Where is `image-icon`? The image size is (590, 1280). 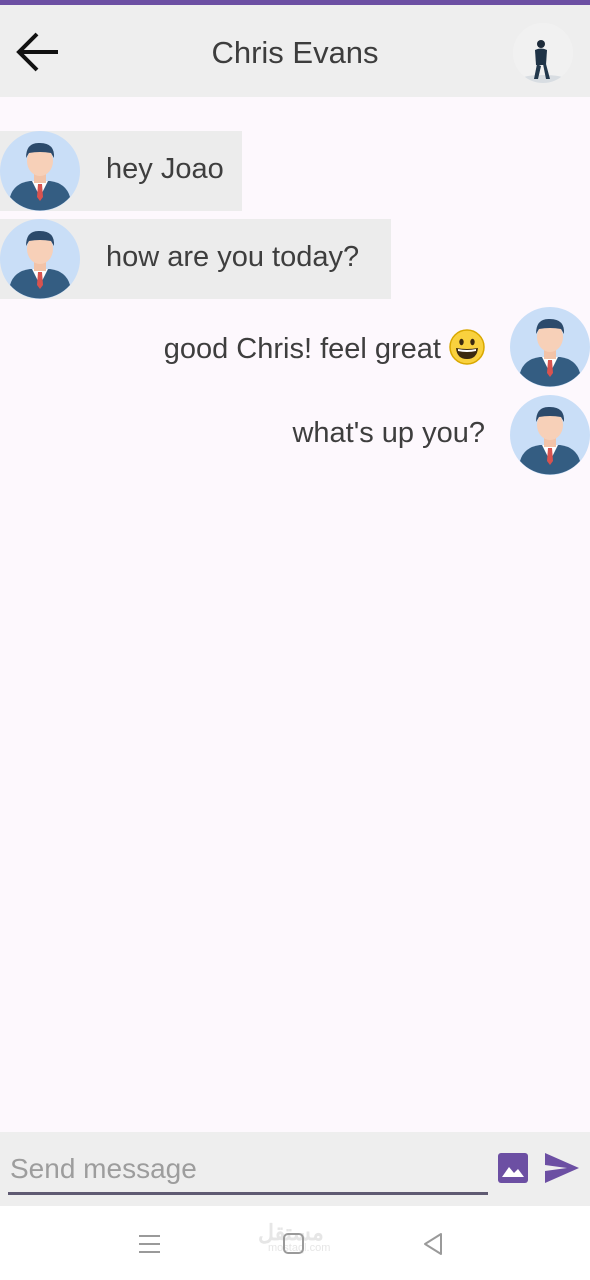 image-icon is located at coordinates (513, 1168).